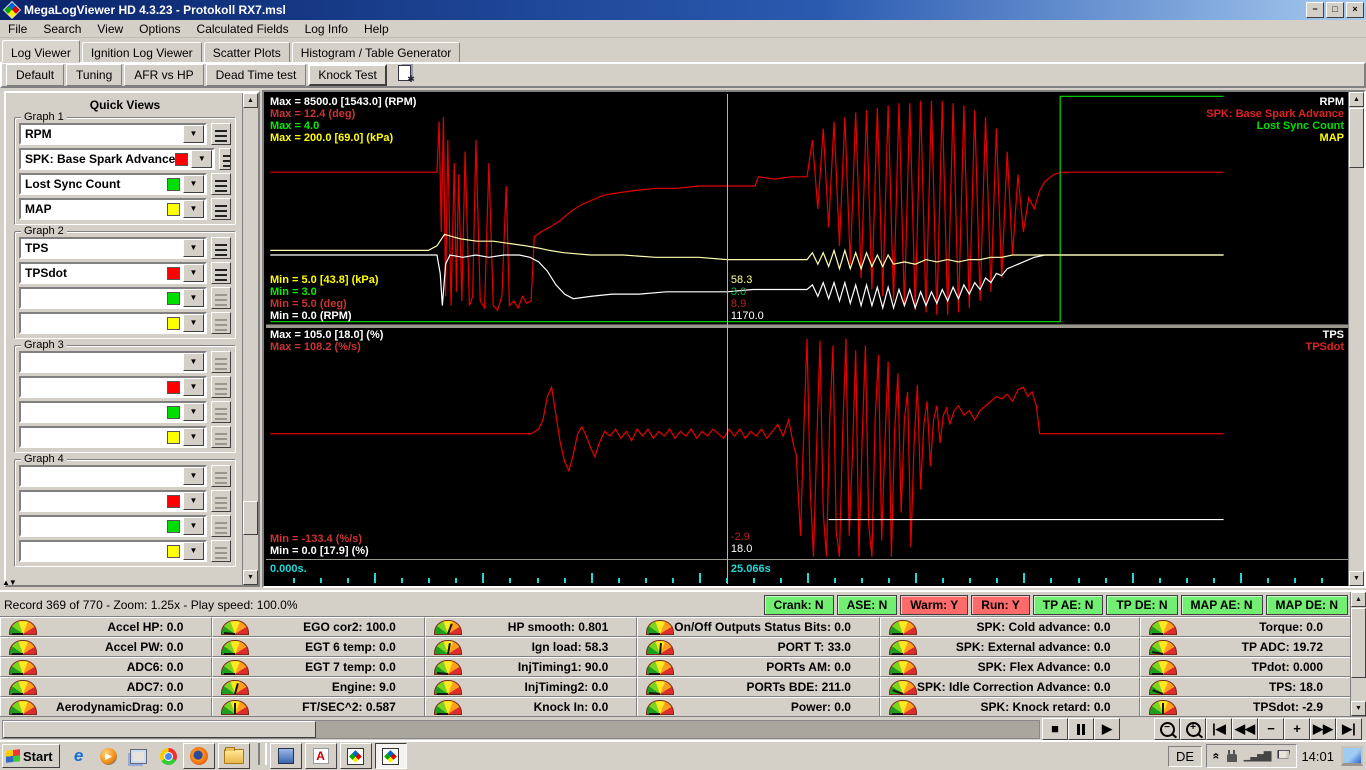 The height and width of the screenshot is (770, 1366). Describe the element at coordinates (1009, 647) in the screenshot. I see `gauge-cell: SPK: External advance: 0.0` at that location.